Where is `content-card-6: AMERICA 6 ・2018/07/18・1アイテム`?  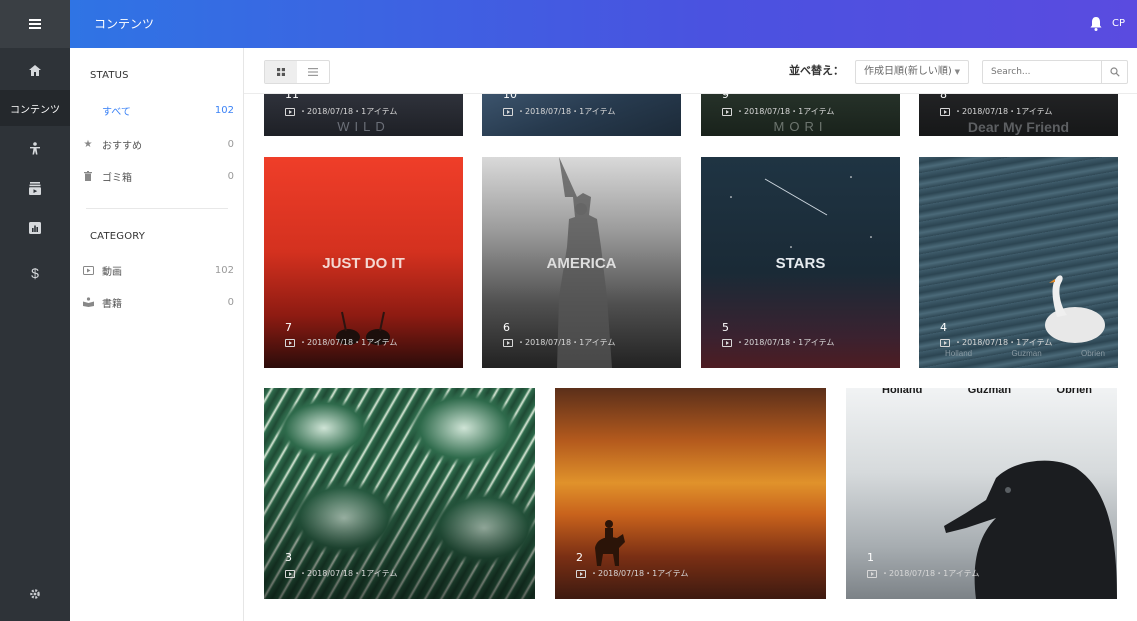
content-card-6: AMERICA 6 ・2018/07/18・1アイテム is located at coordinates (581, 262).